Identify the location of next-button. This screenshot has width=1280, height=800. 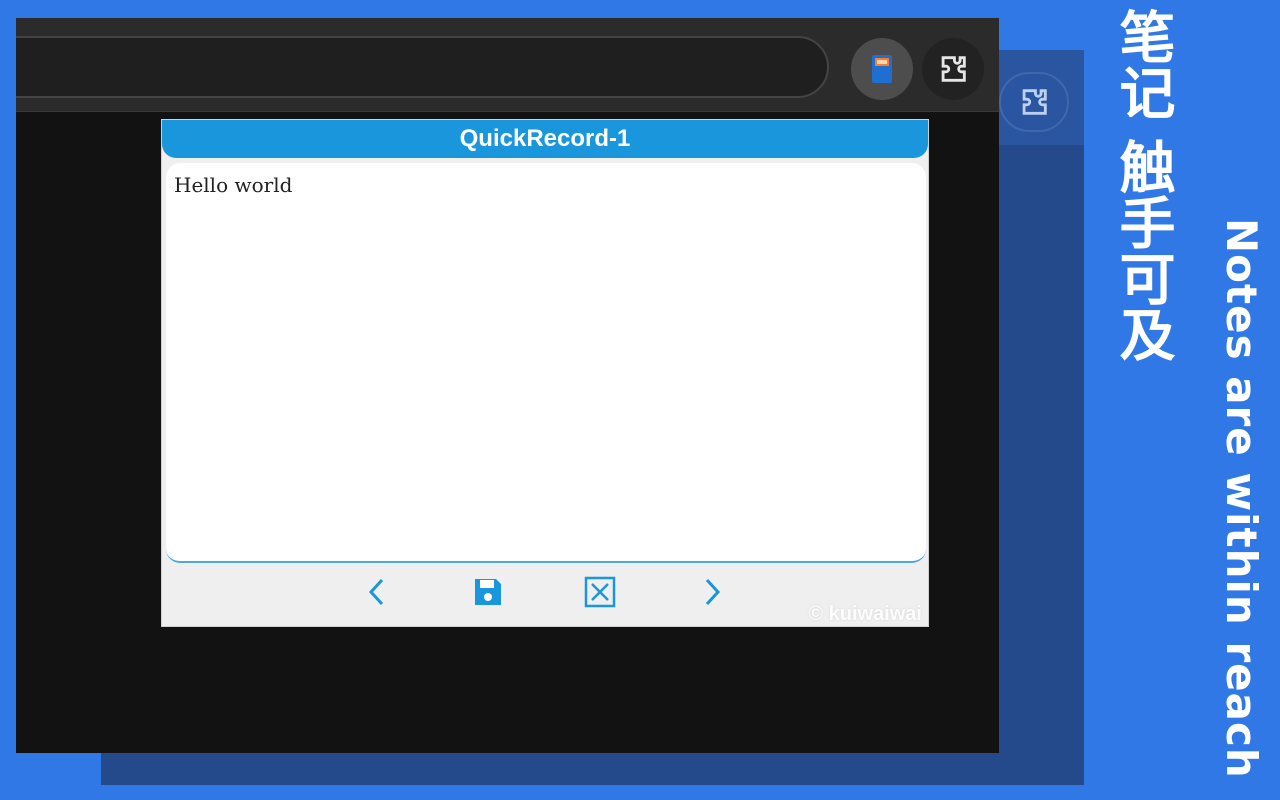
(712, 592).